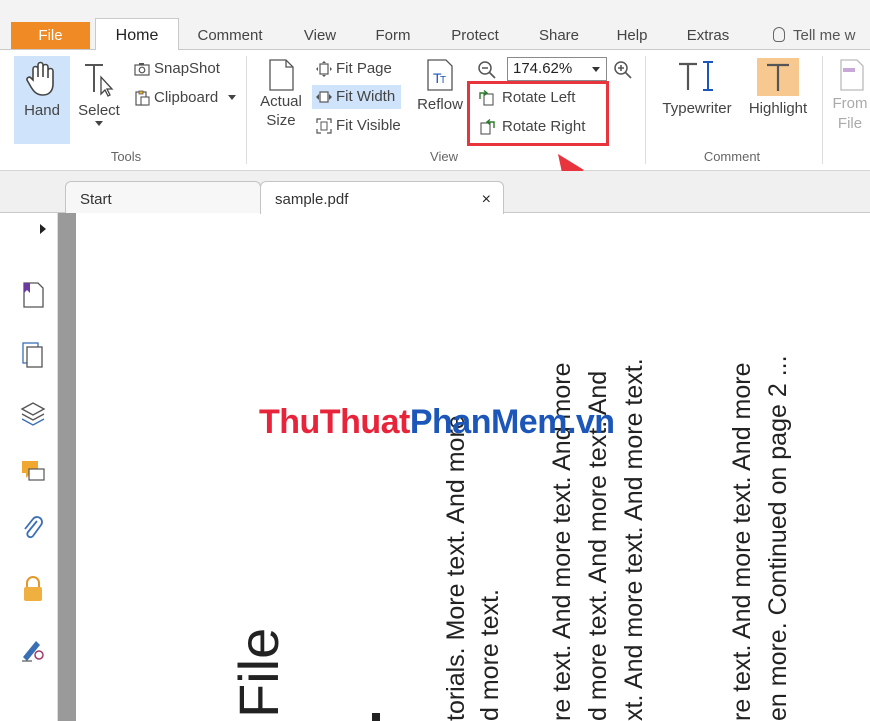 The height and width of the screenshot is (721, 870). I want to click on actual-size-label-1: Actual, so click(281, 101).